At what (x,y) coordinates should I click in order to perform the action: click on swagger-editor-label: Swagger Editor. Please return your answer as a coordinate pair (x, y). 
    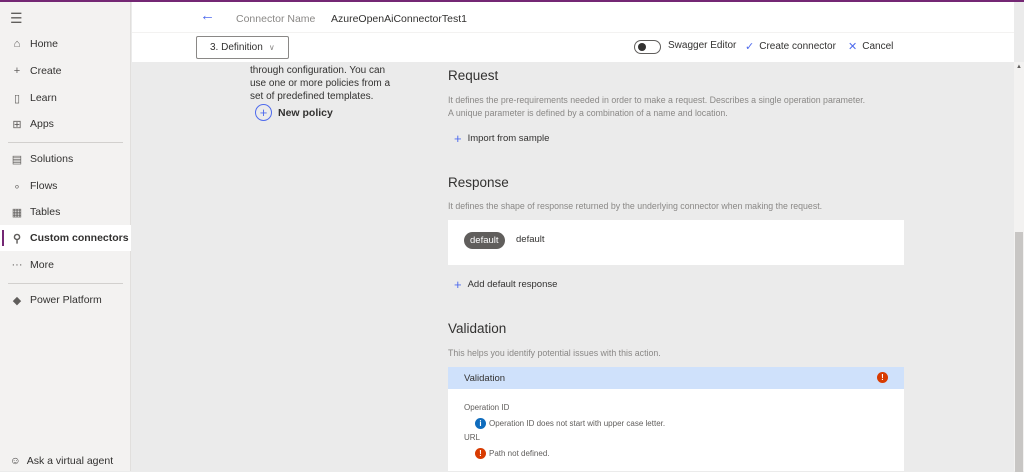
    Looking at the image, I should click on (702, 45).